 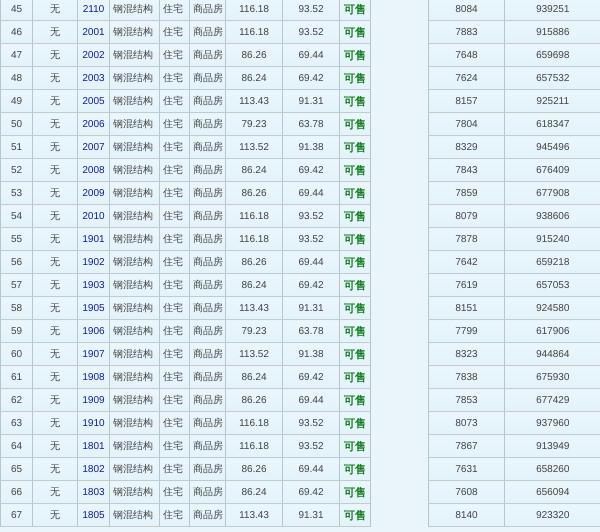 I want to click on table-cell: 7608, so click(x=466, y=492).